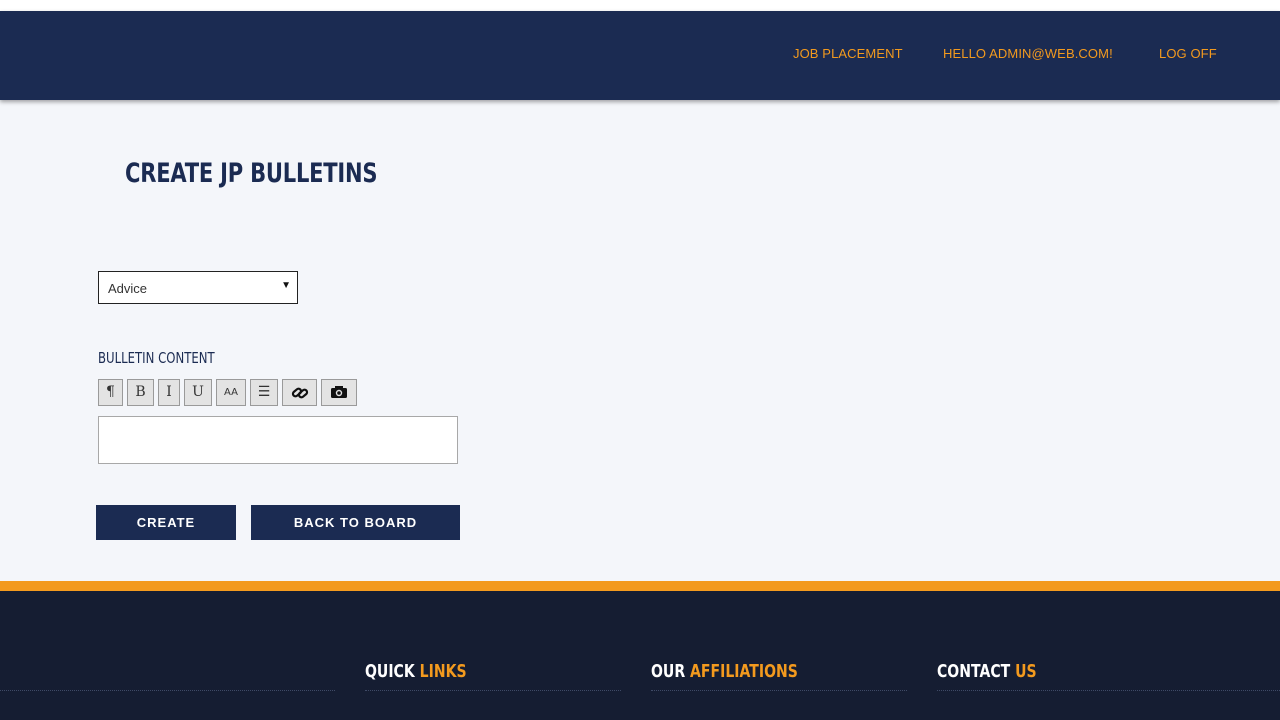 The image size is (1280, 720). I want to click on link-button, so click(299, 392).